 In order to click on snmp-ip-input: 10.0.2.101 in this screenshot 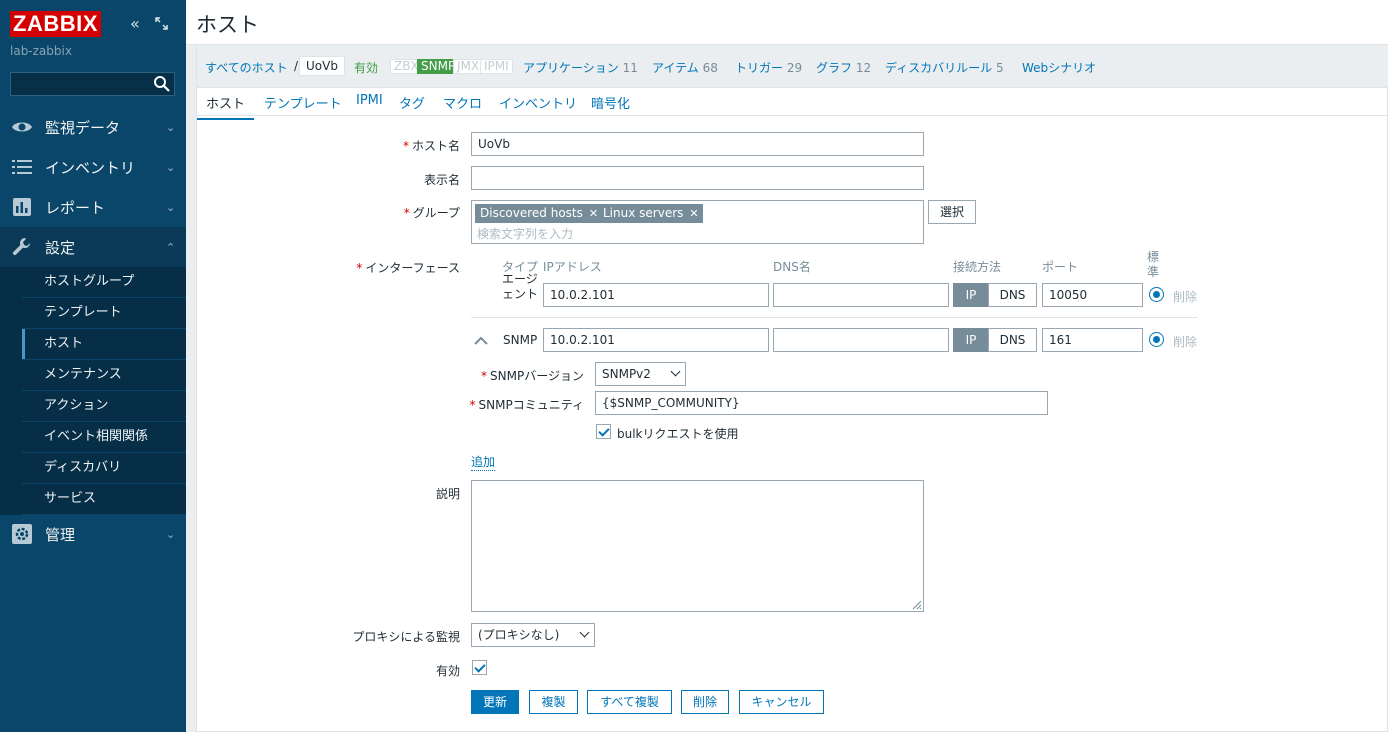, I will do `click(656, 340)`.